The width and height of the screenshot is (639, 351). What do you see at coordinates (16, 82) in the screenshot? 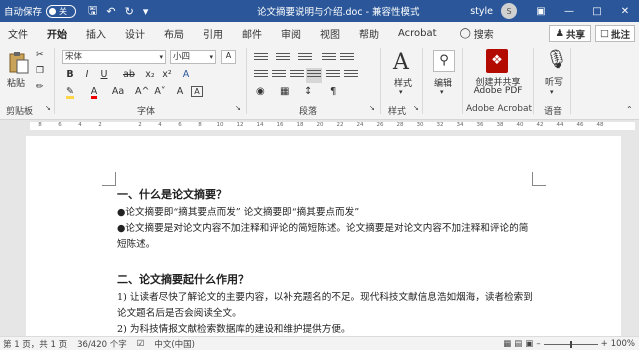
I see `paste-label: 粘贴` at bounding box center [16, 82].